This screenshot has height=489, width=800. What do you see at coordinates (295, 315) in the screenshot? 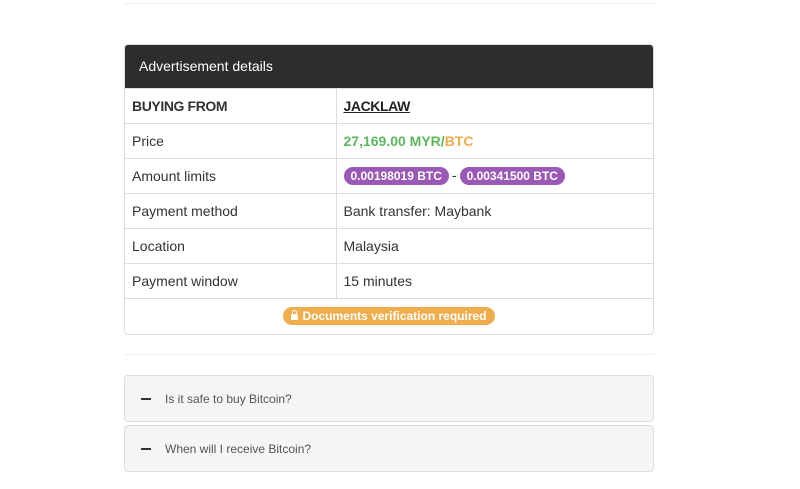
I see `lock-icon` at bounding box center [295, 315].